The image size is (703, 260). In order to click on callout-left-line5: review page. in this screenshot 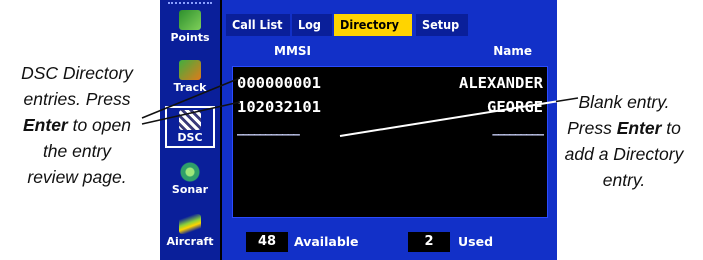, I will do `click(77, 177)`.